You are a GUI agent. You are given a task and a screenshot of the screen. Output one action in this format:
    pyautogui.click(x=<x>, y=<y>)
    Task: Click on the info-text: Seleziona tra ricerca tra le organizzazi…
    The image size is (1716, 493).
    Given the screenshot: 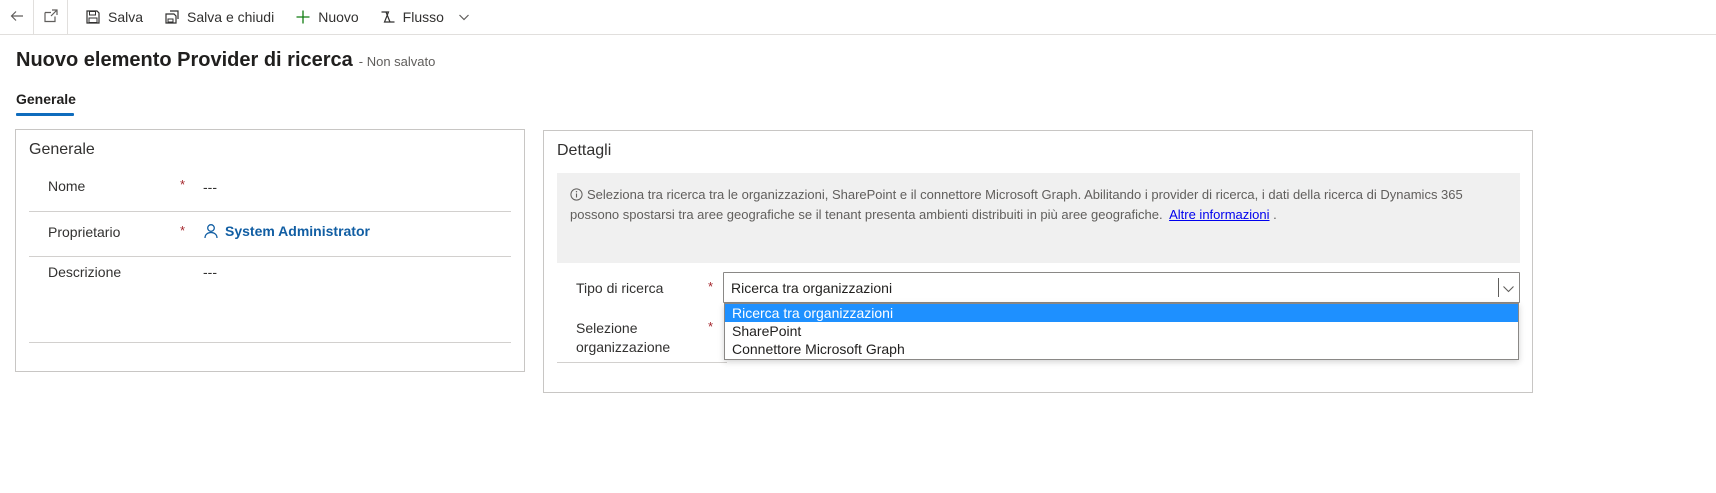 What is the action you would take?
    pyautogui.click(x=1016, y=204)
    